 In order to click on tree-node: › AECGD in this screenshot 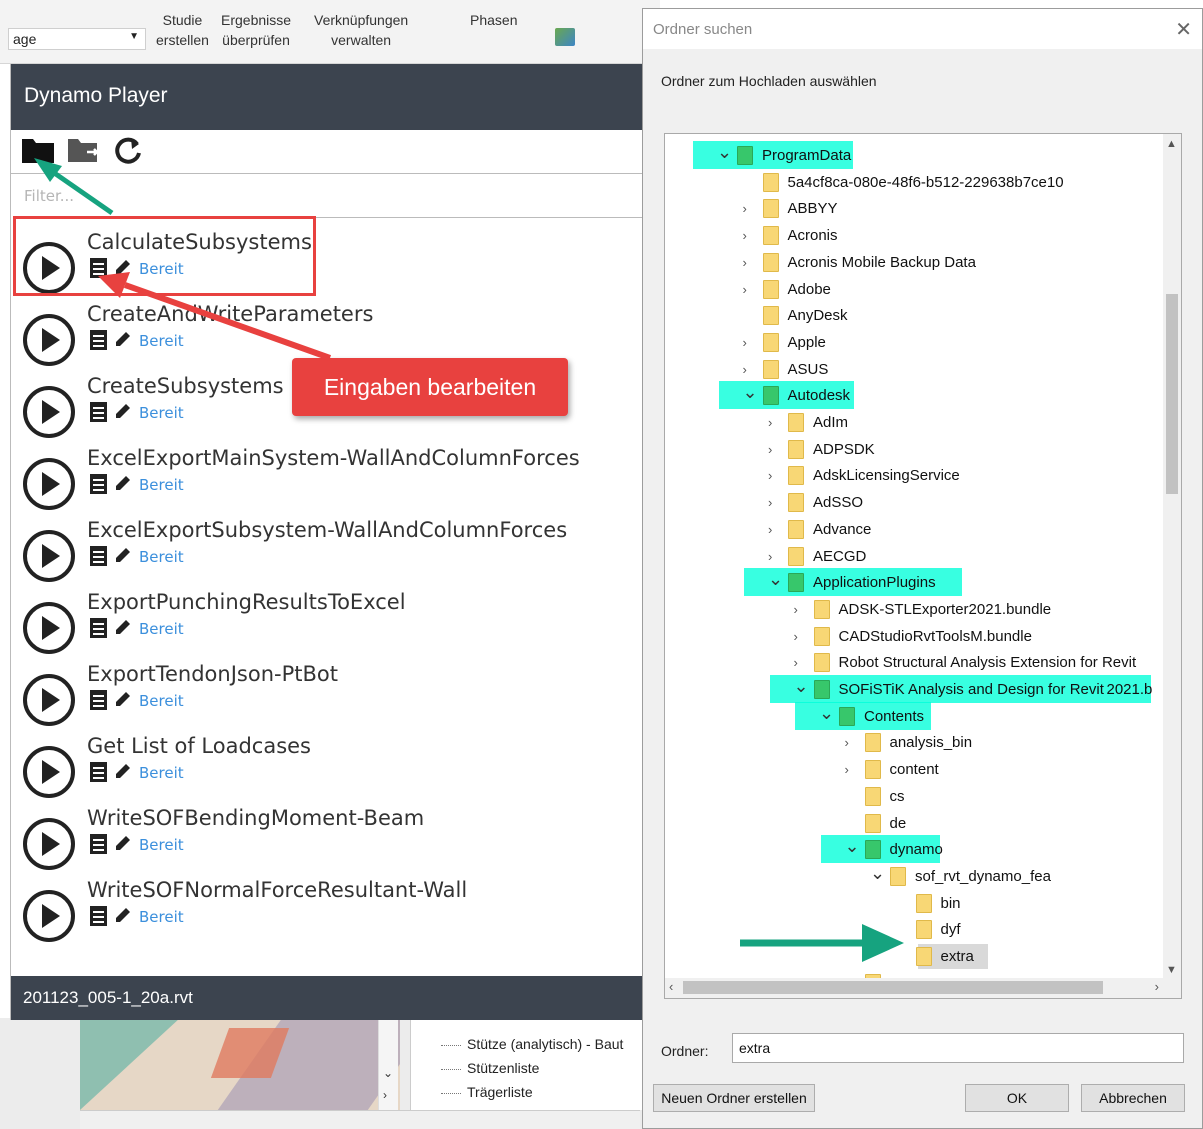, I will do `click(915, 557)`.